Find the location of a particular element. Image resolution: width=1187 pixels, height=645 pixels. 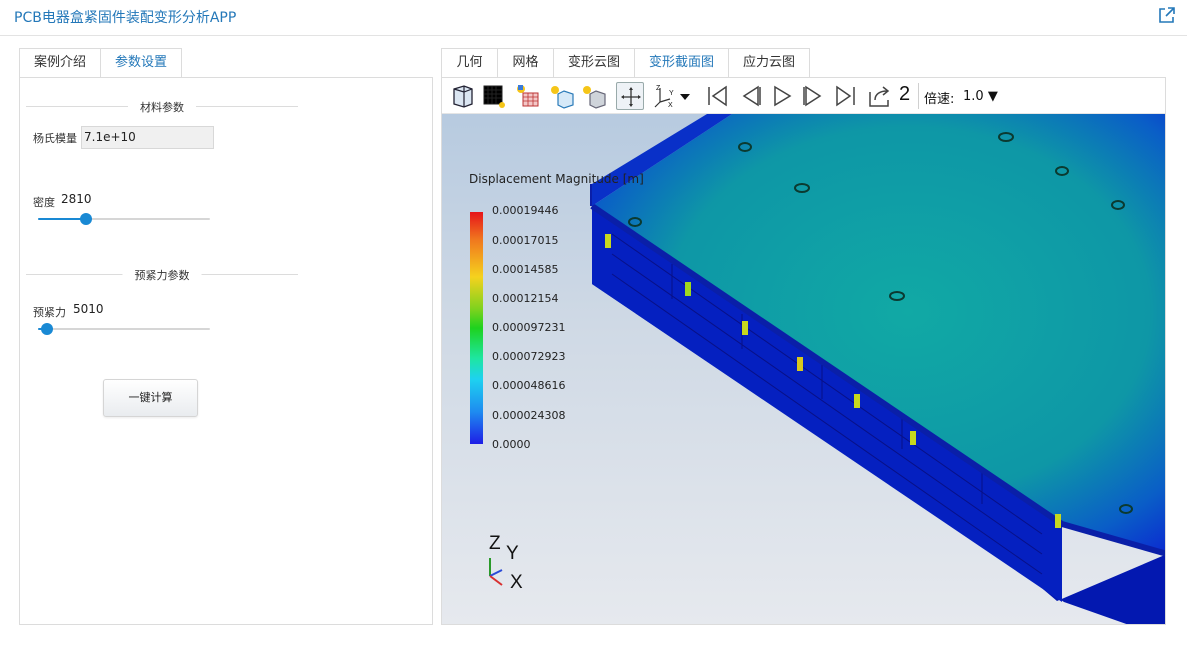

density-value: 2810 is located at coordinates (76, 199).